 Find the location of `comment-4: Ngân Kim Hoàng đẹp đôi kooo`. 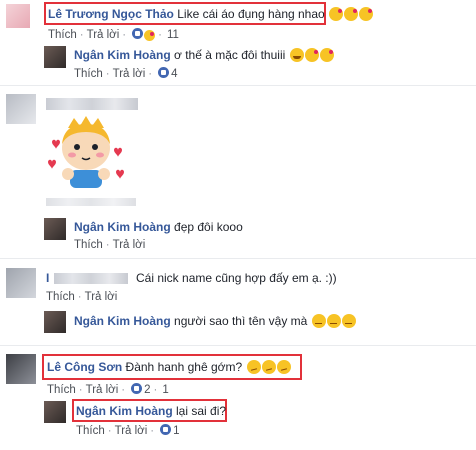

comment-4: Ngân Kim Hoàng đẹp đôi kooo is located at coordinates (158, 227).